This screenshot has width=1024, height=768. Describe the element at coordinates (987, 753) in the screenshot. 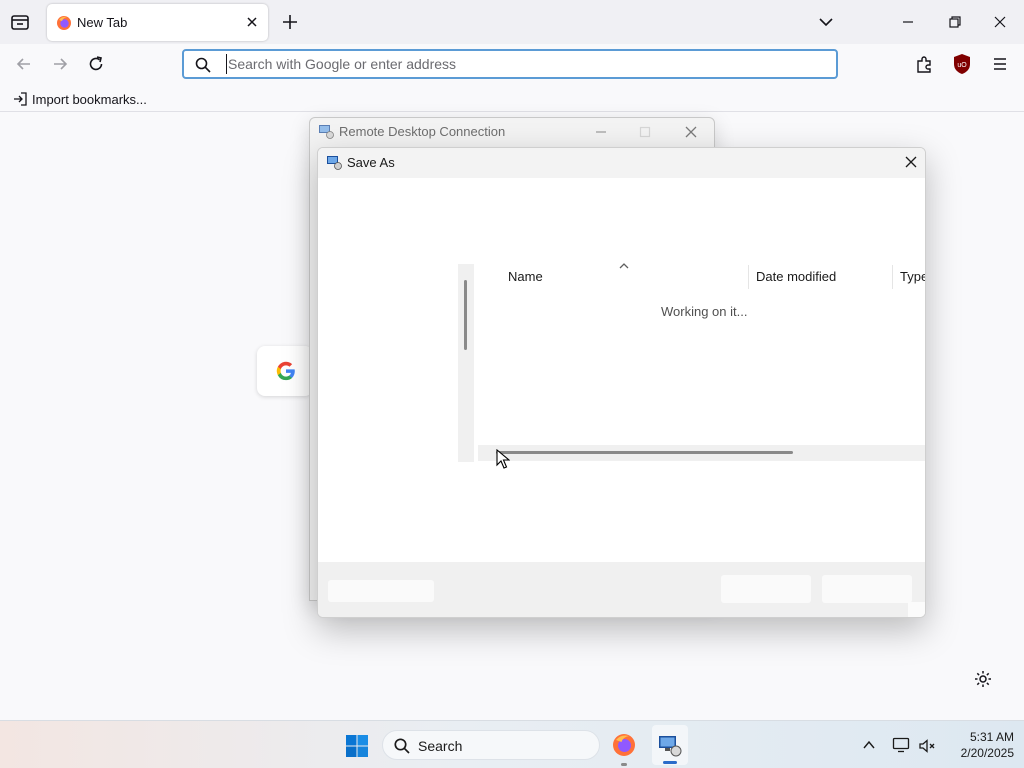

I see `clock-date: 2/20/2025` at that location.